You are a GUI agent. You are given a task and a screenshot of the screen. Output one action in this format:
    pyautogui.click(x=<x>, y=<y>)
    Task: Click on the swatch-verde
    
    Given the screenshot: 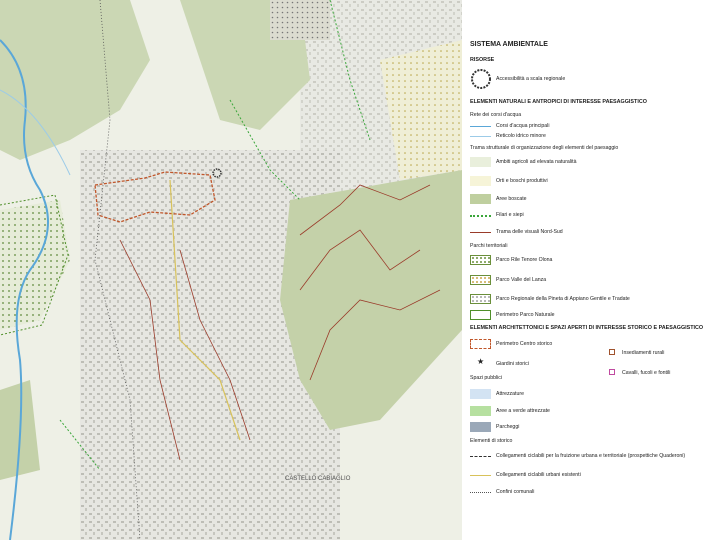 What is the action you would take?
    pyautogui.click(x=480, y=411)
    